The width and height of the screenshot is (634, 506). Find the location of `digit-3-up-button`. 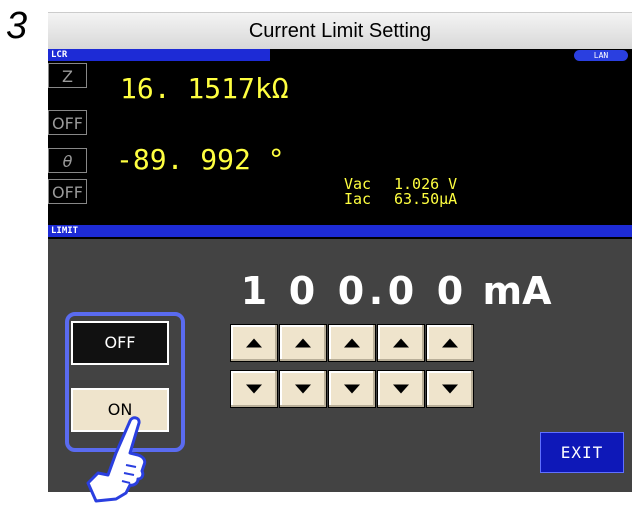

digit-3-up-button is located at coordinates (352, 343).